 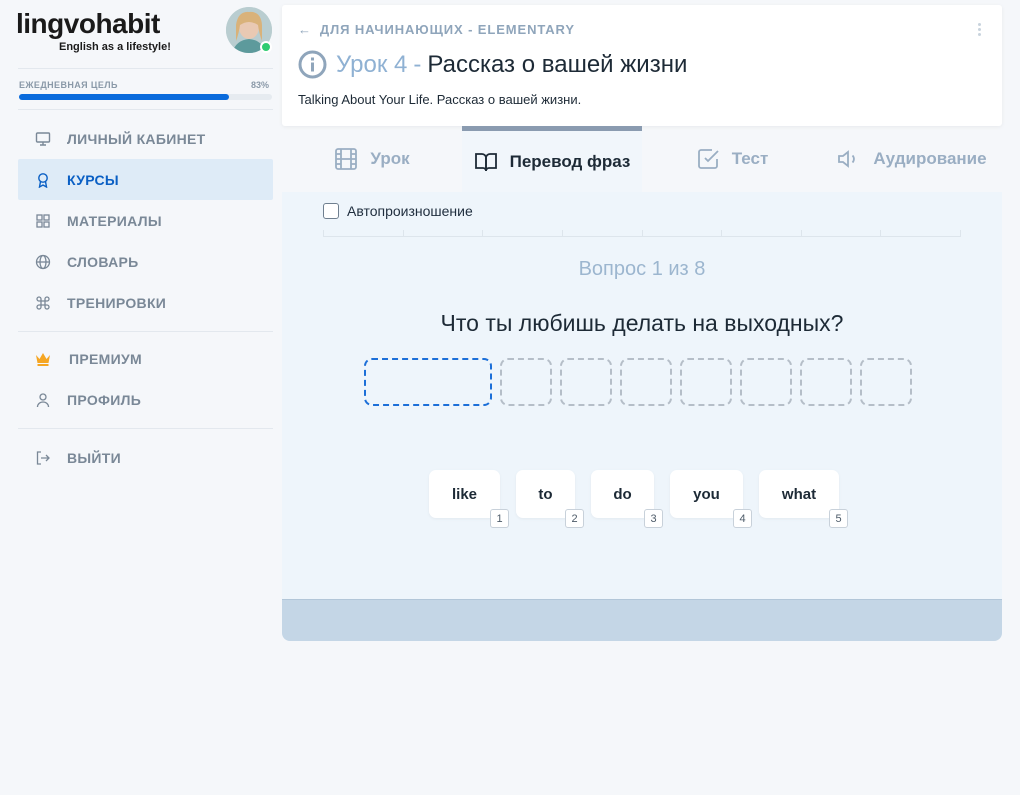 What do you see at coordinates (117, 302) in the screenshot?
I see `sidebar-item-label: ТРЕНИРОВКИ` at bounding box center [117, 302].